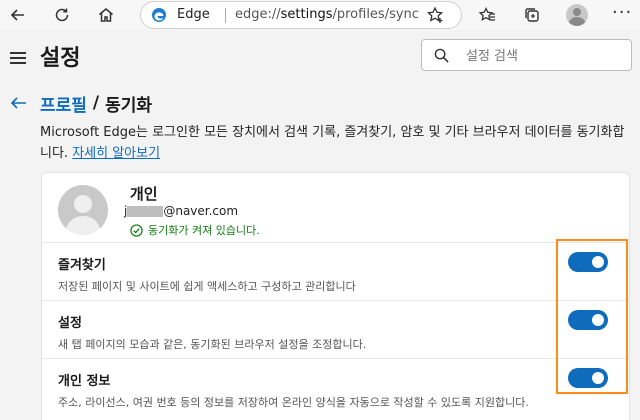 The width and height of the screenshot is (640, 420). What do you see at coordinates (207, 286) in the screenshot?
I see `sync-item-description: 저장된 페이지 및 사이트에 쉽게 액세스하고 구성하고 관리합니다` at bounding box center [207, 286].